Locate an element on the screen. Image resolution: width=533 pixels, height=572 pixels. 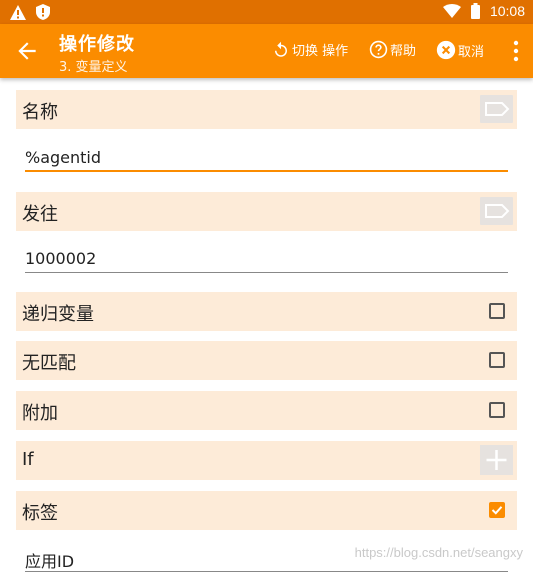
app-bar: 操作修改 3. 变量定义 切换 操作 帮助 取消 is located at coordinates (266, 51).